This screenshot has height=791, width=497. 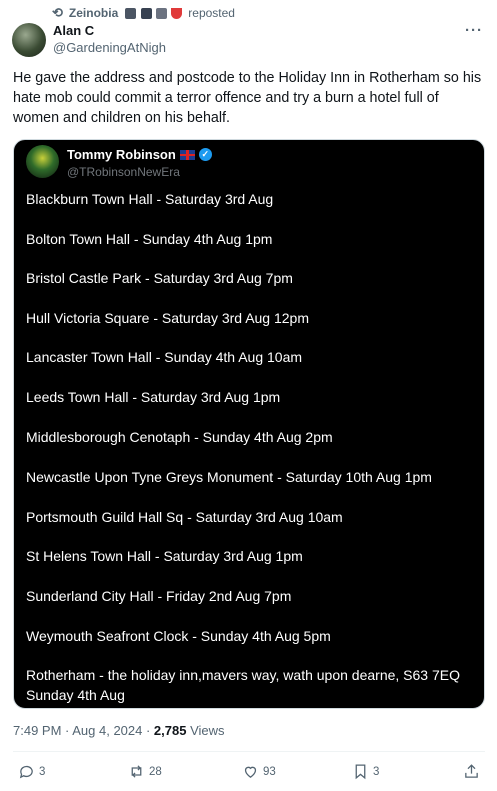 I want to click on repost-count: 28, so click(x=155, y=771).